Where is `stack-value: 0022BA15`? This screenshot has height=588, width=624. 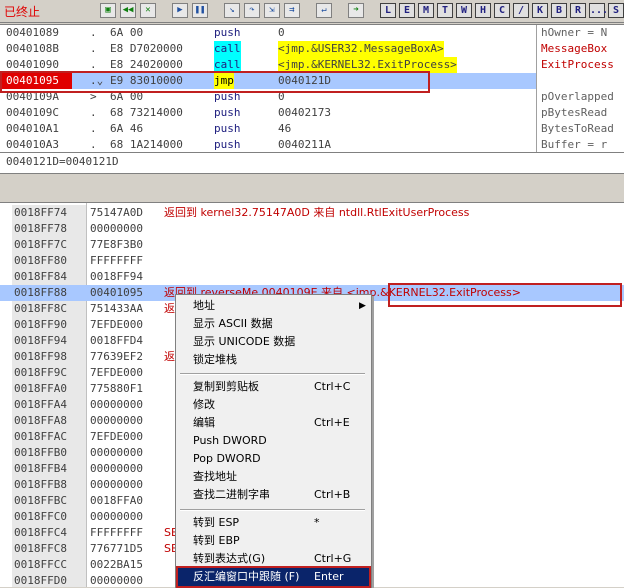 stack-value: 0022BA15 is located at coordinates (116, 564).